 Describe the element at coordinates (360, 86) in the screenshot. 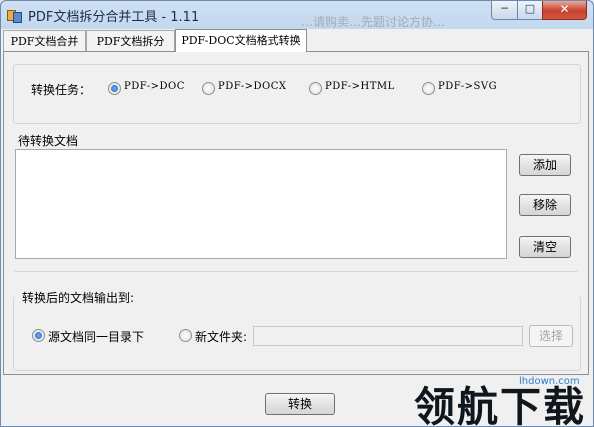

I see `radio-pdf-html-label: PDF->HTML` at that location.